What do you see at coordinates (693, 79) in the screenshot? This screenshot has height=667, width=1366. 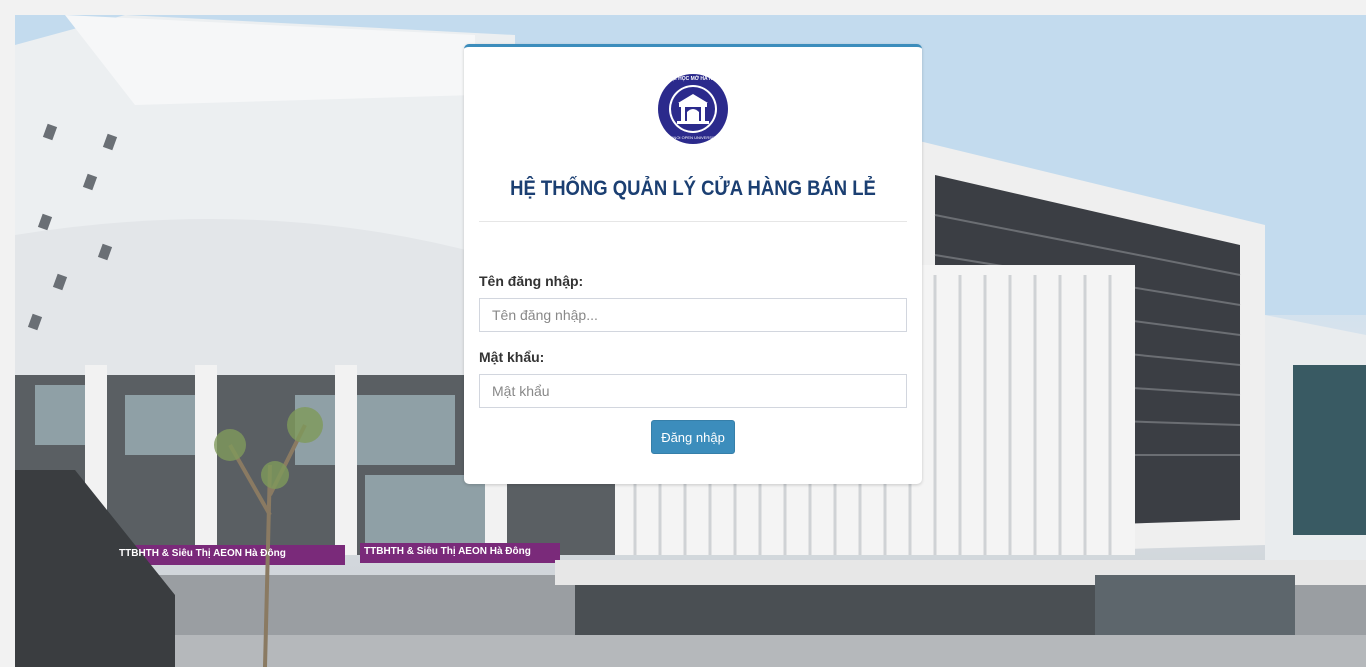 I see `seal-top-text: ĐẠI HỌC MỞ HÀ NỘI` at bounding box center [693, 79].